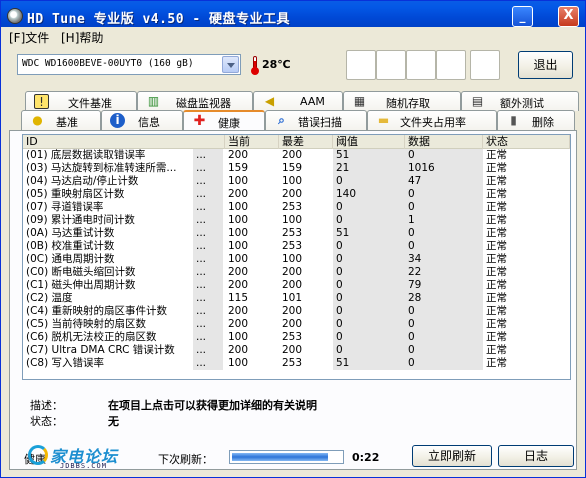 This screenshot has width=586, height=478. What do you see at coordinates (252, 142) in the screenshot?
I see `column-header-current: 当前` at bounding box center [252, 142].